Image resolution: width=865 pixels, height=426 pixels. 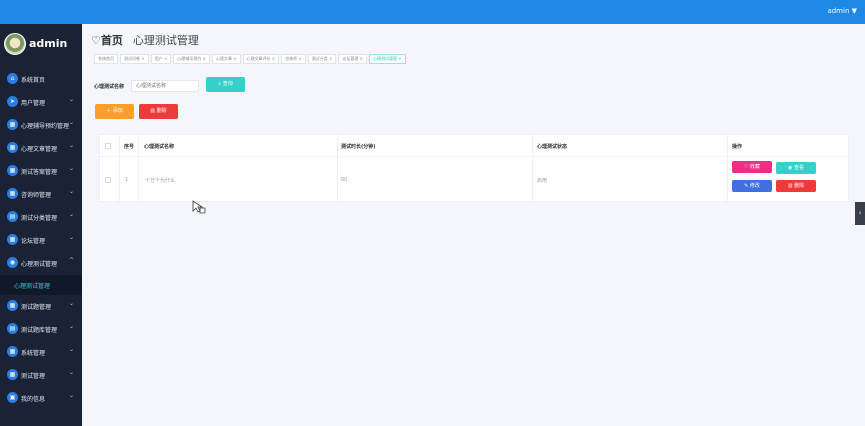 I want to click on user-menu: admin ▼, so click(x=842, y=11).